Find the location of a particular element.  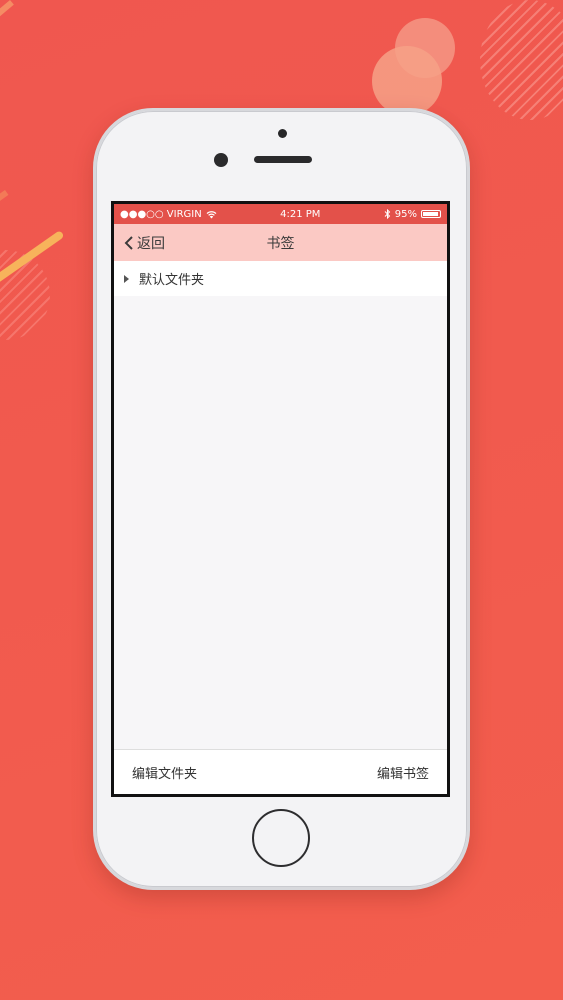

chevron-left-icon is located at coordinates (128, 242).